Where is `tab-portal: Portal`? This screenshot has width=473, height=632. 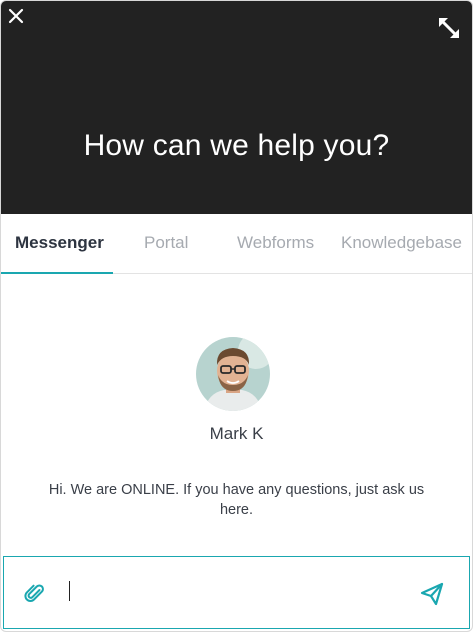
tab-portal: Portal is located at coordinates (166, 243).